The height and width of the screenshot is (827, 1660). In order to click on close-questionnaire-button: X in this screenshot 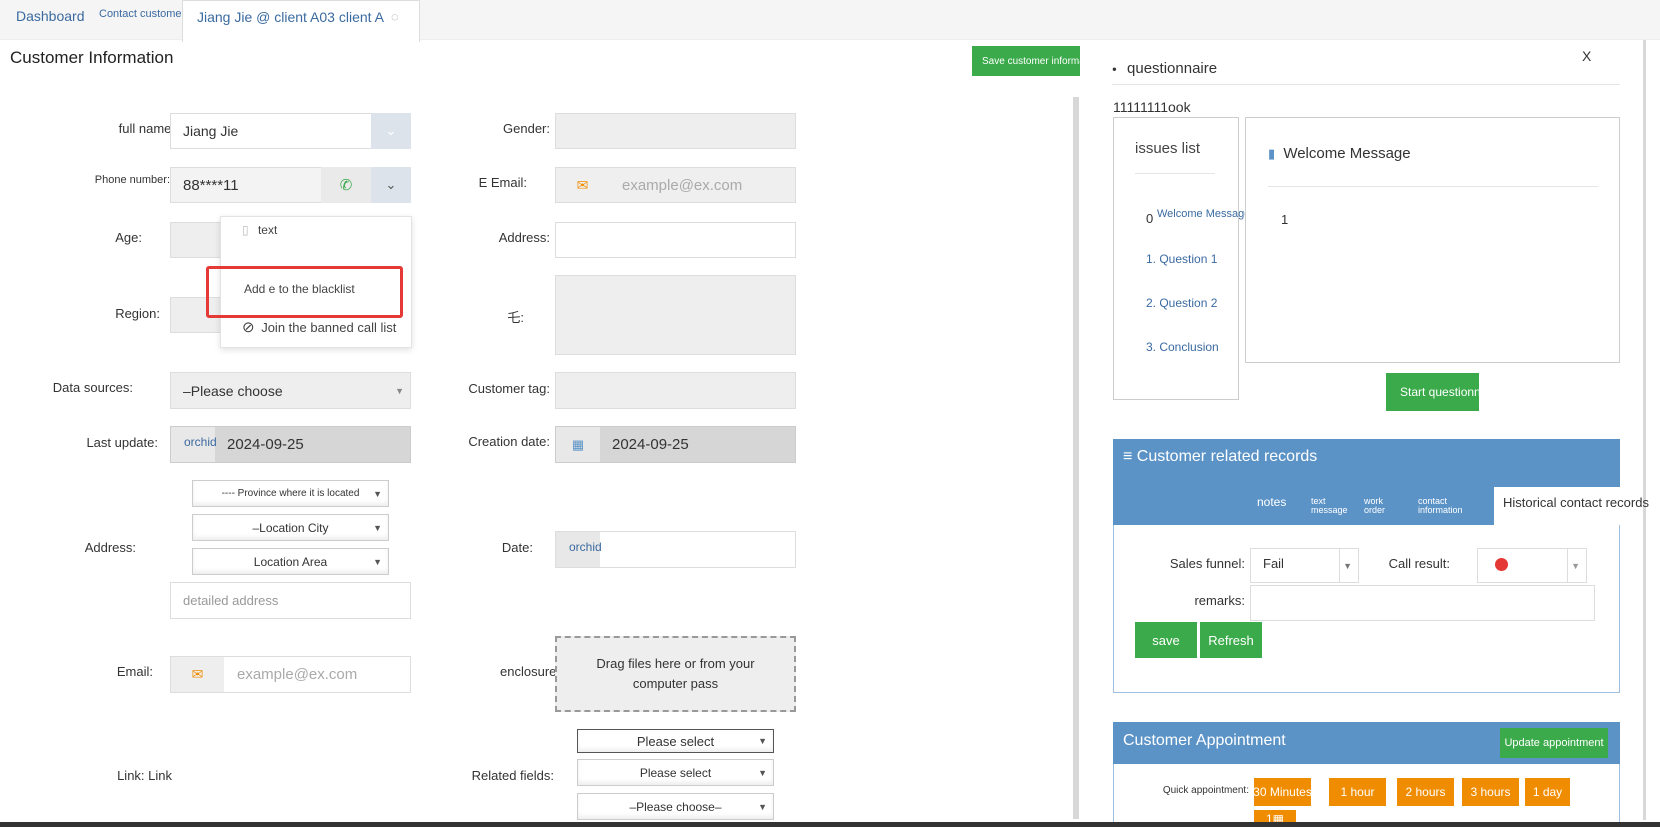, I will do `click(1586, 56)`.